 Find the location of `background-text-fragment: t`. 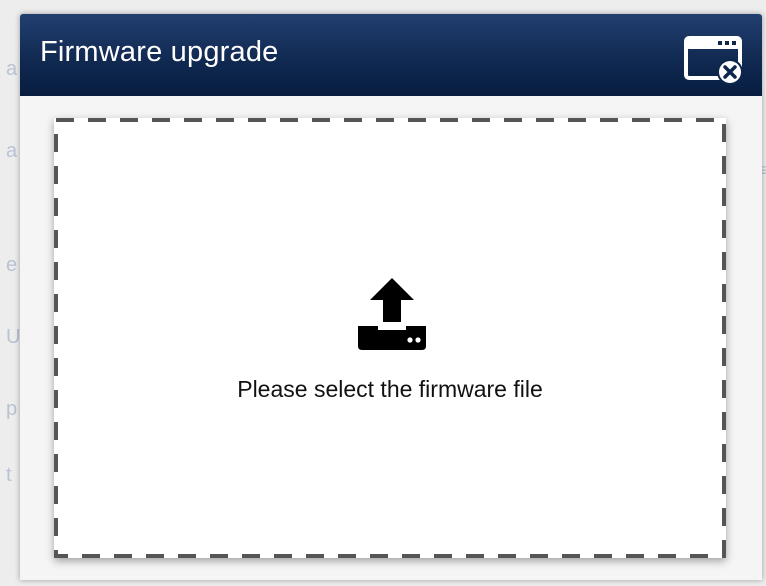

background-text-fragment: t is located at coordinates (9, 475).